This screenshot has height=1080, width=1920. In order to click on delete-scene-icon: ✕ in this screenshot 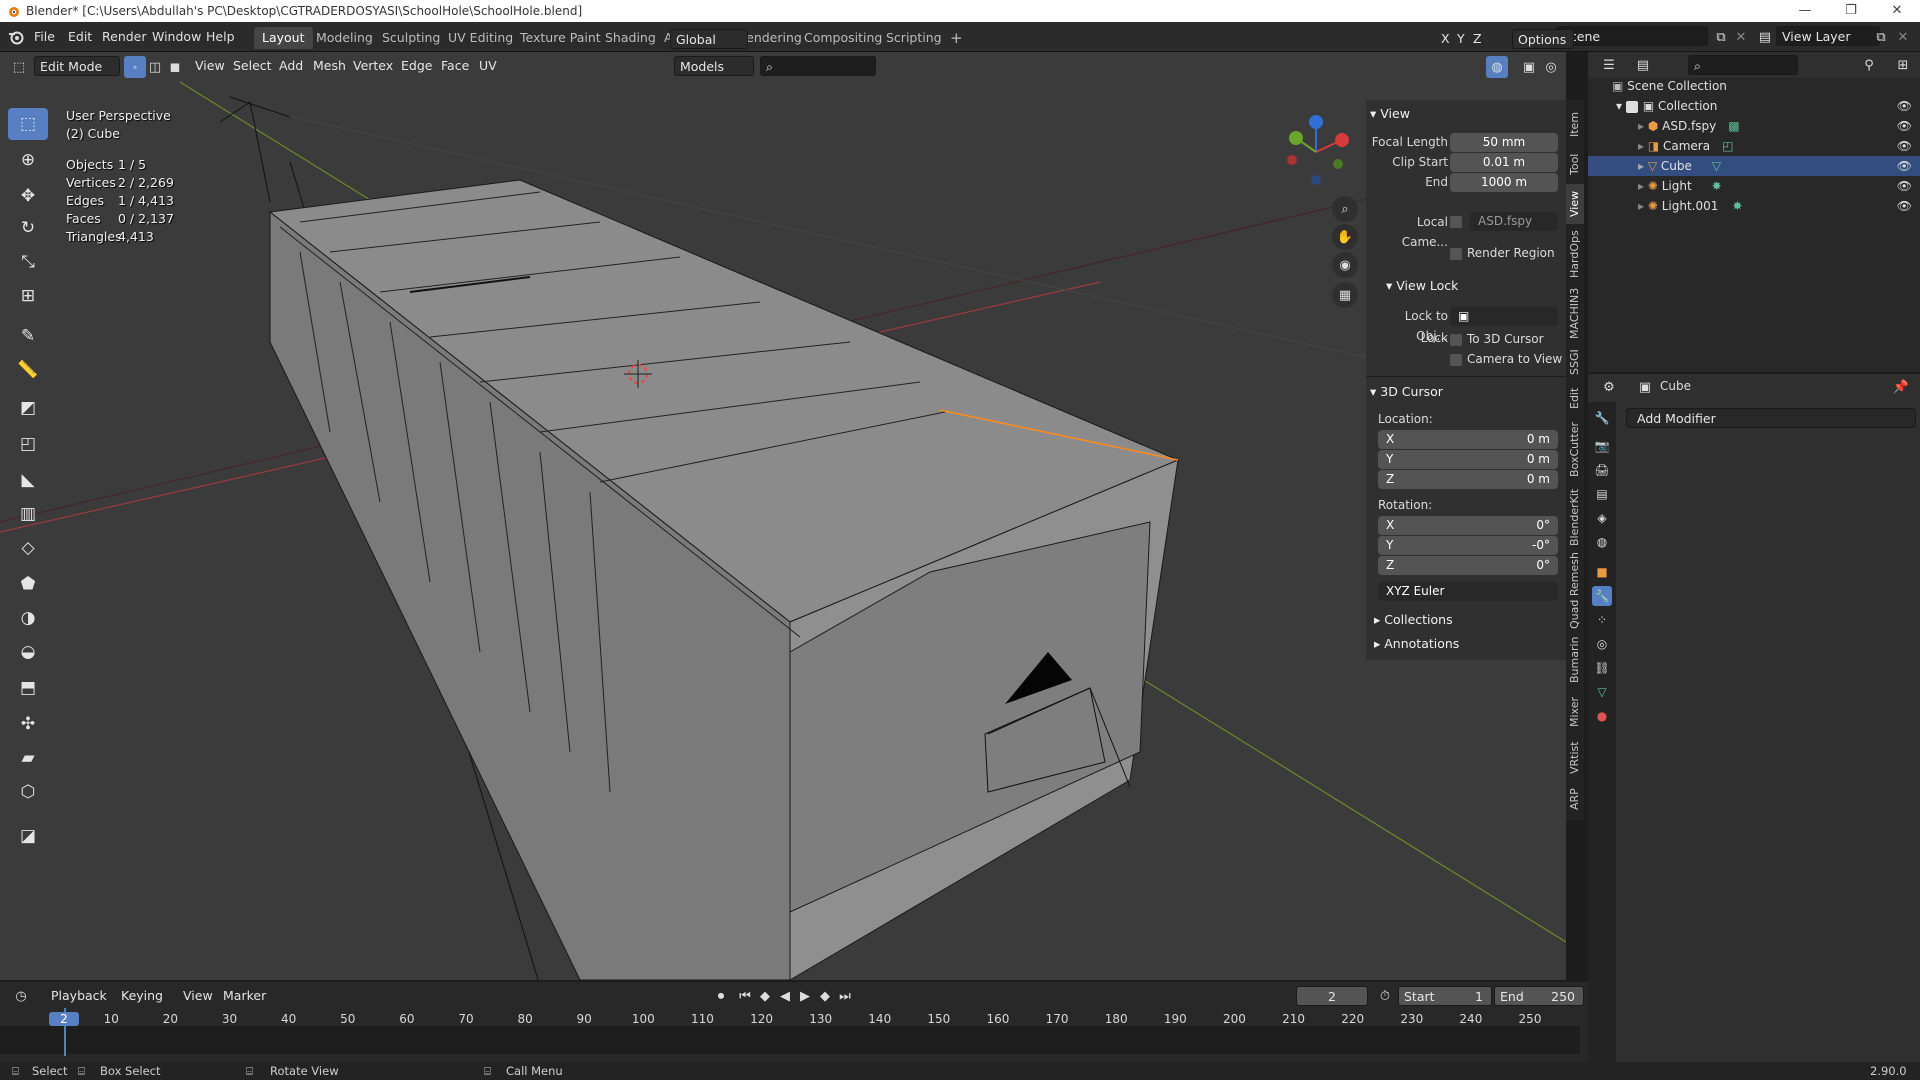, I will do `click(1741, 37)`.